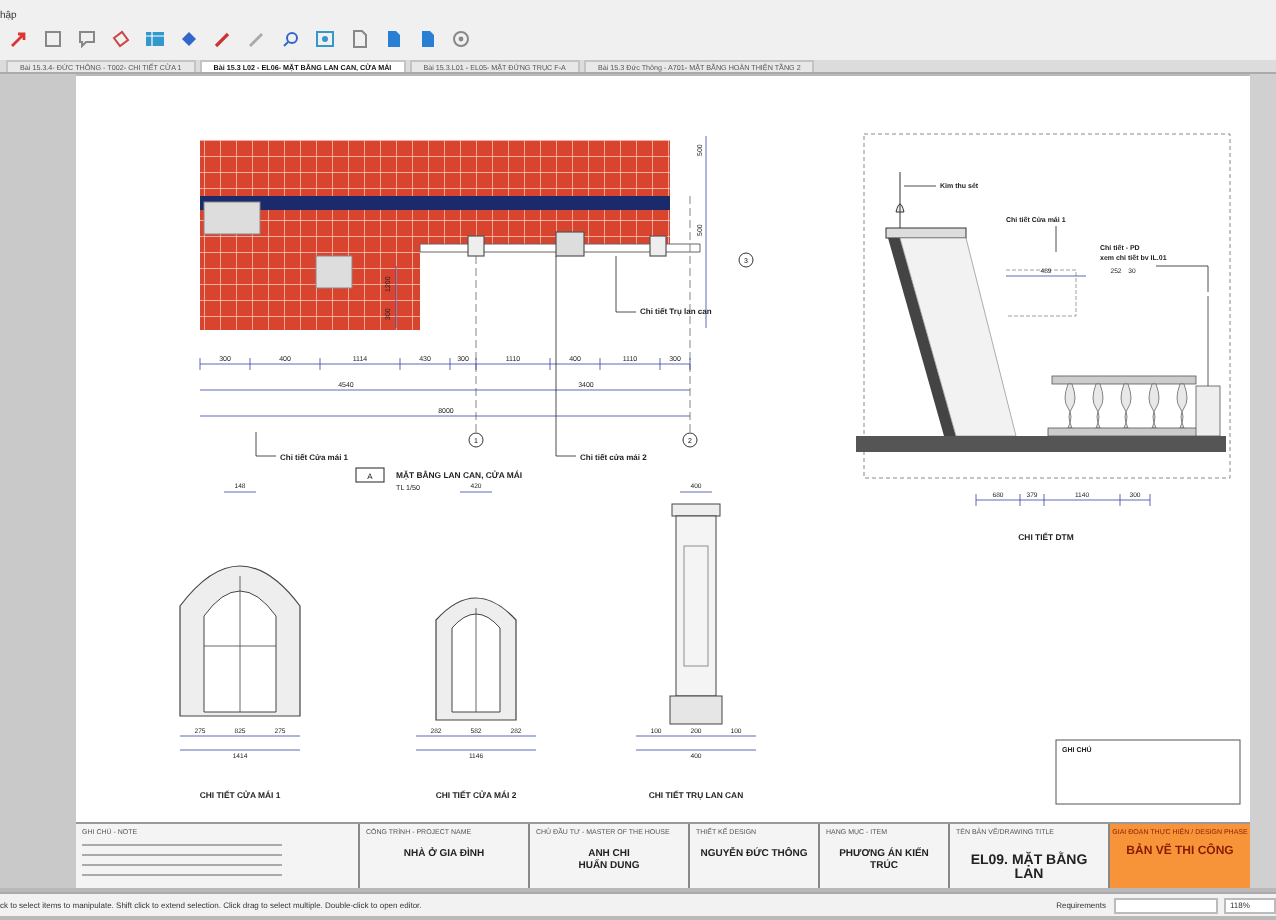 Image resolution: width=1276 pixels, height=920 pixels. I want to click on pen-icon, so click(223, 39).